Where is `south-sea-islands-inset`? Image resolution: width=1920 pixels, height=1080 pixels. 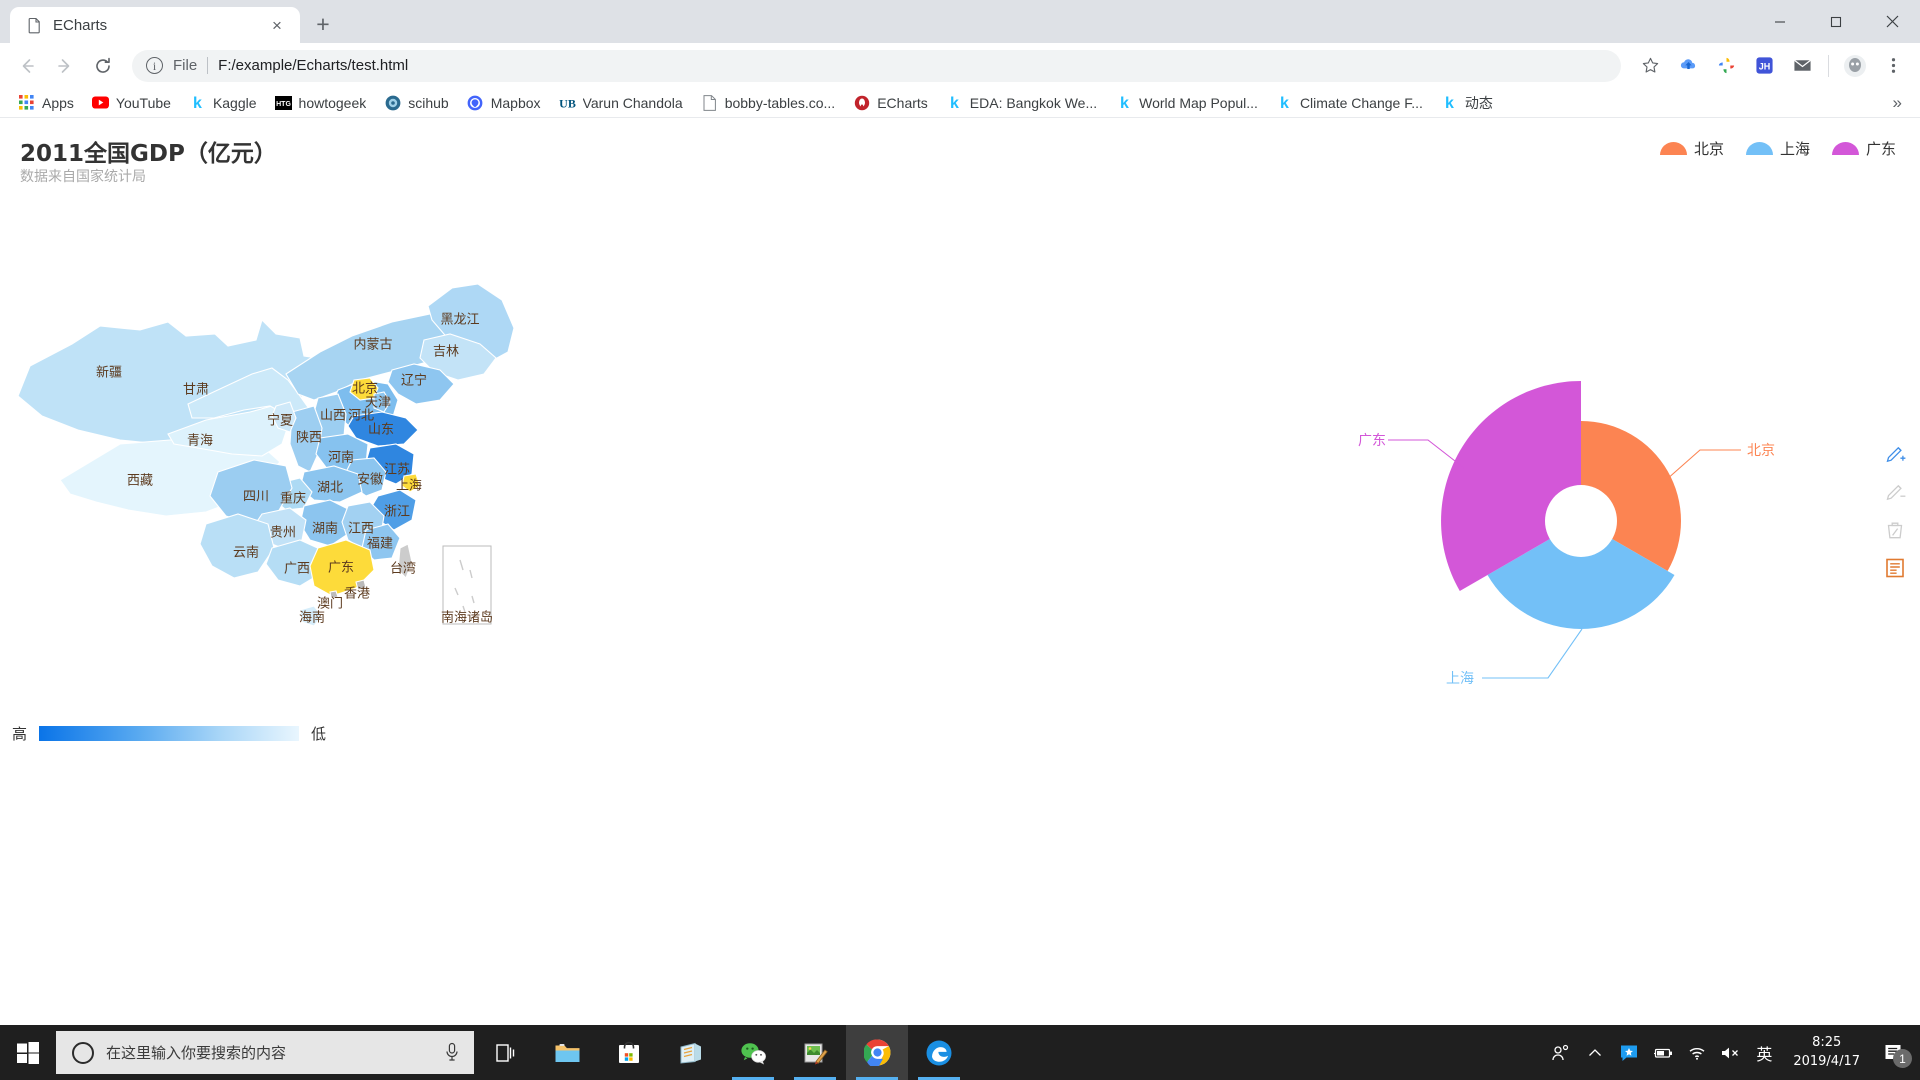
south-sea-islands-inset is located at coordinates (467, 585).